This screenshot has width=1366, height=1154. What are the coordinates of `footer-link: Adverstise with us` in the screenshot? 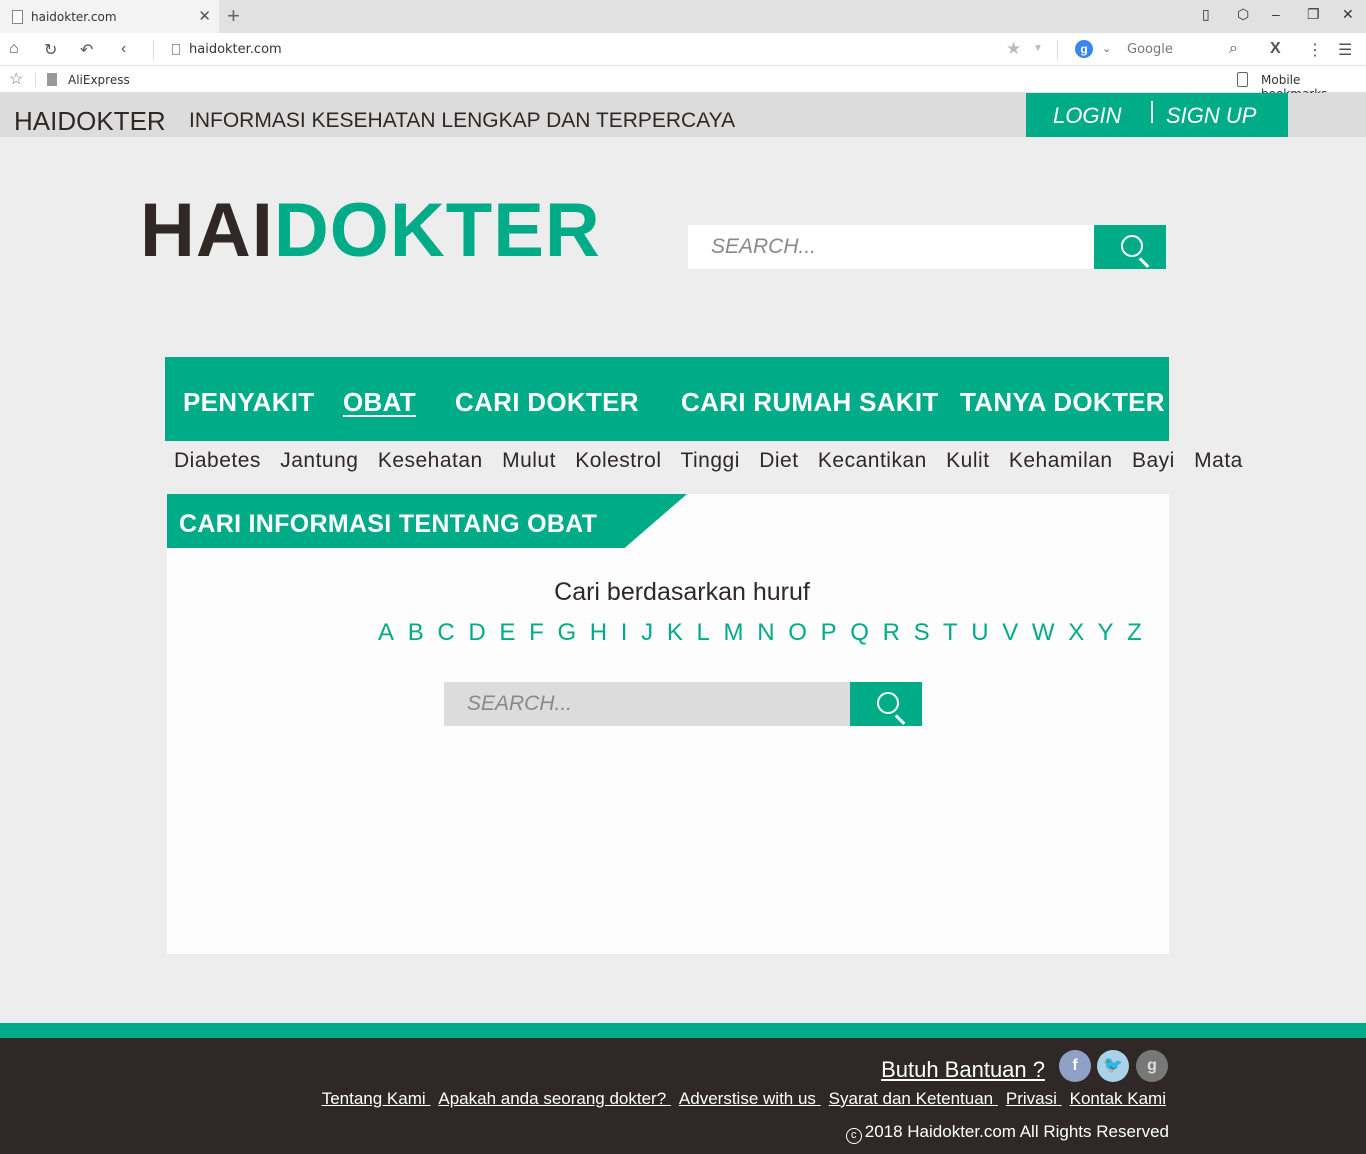 It's located at (747, 1098).